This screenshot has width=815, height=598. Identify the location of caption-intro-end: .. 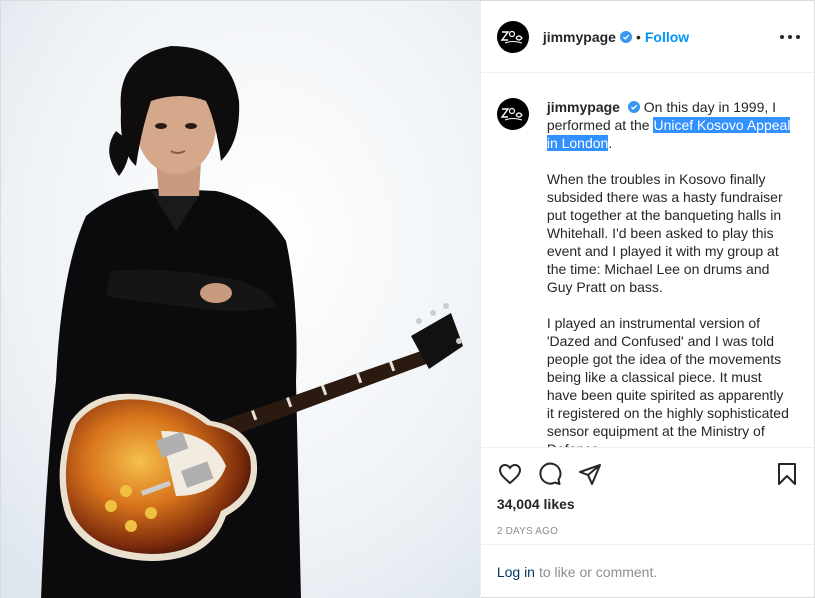
(610, 143).